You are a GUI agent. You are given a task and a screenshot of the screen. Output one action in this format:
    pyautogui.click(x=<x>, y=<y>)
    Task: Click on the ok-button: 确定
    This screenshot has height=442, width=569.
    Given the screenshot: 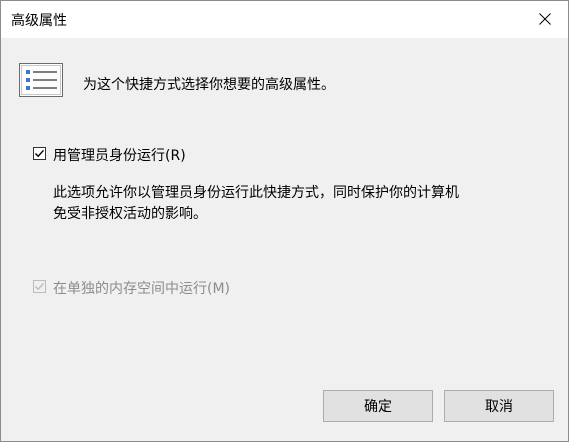 What is the action you would take?
    pyautogui.click(x=378, y=406)
    